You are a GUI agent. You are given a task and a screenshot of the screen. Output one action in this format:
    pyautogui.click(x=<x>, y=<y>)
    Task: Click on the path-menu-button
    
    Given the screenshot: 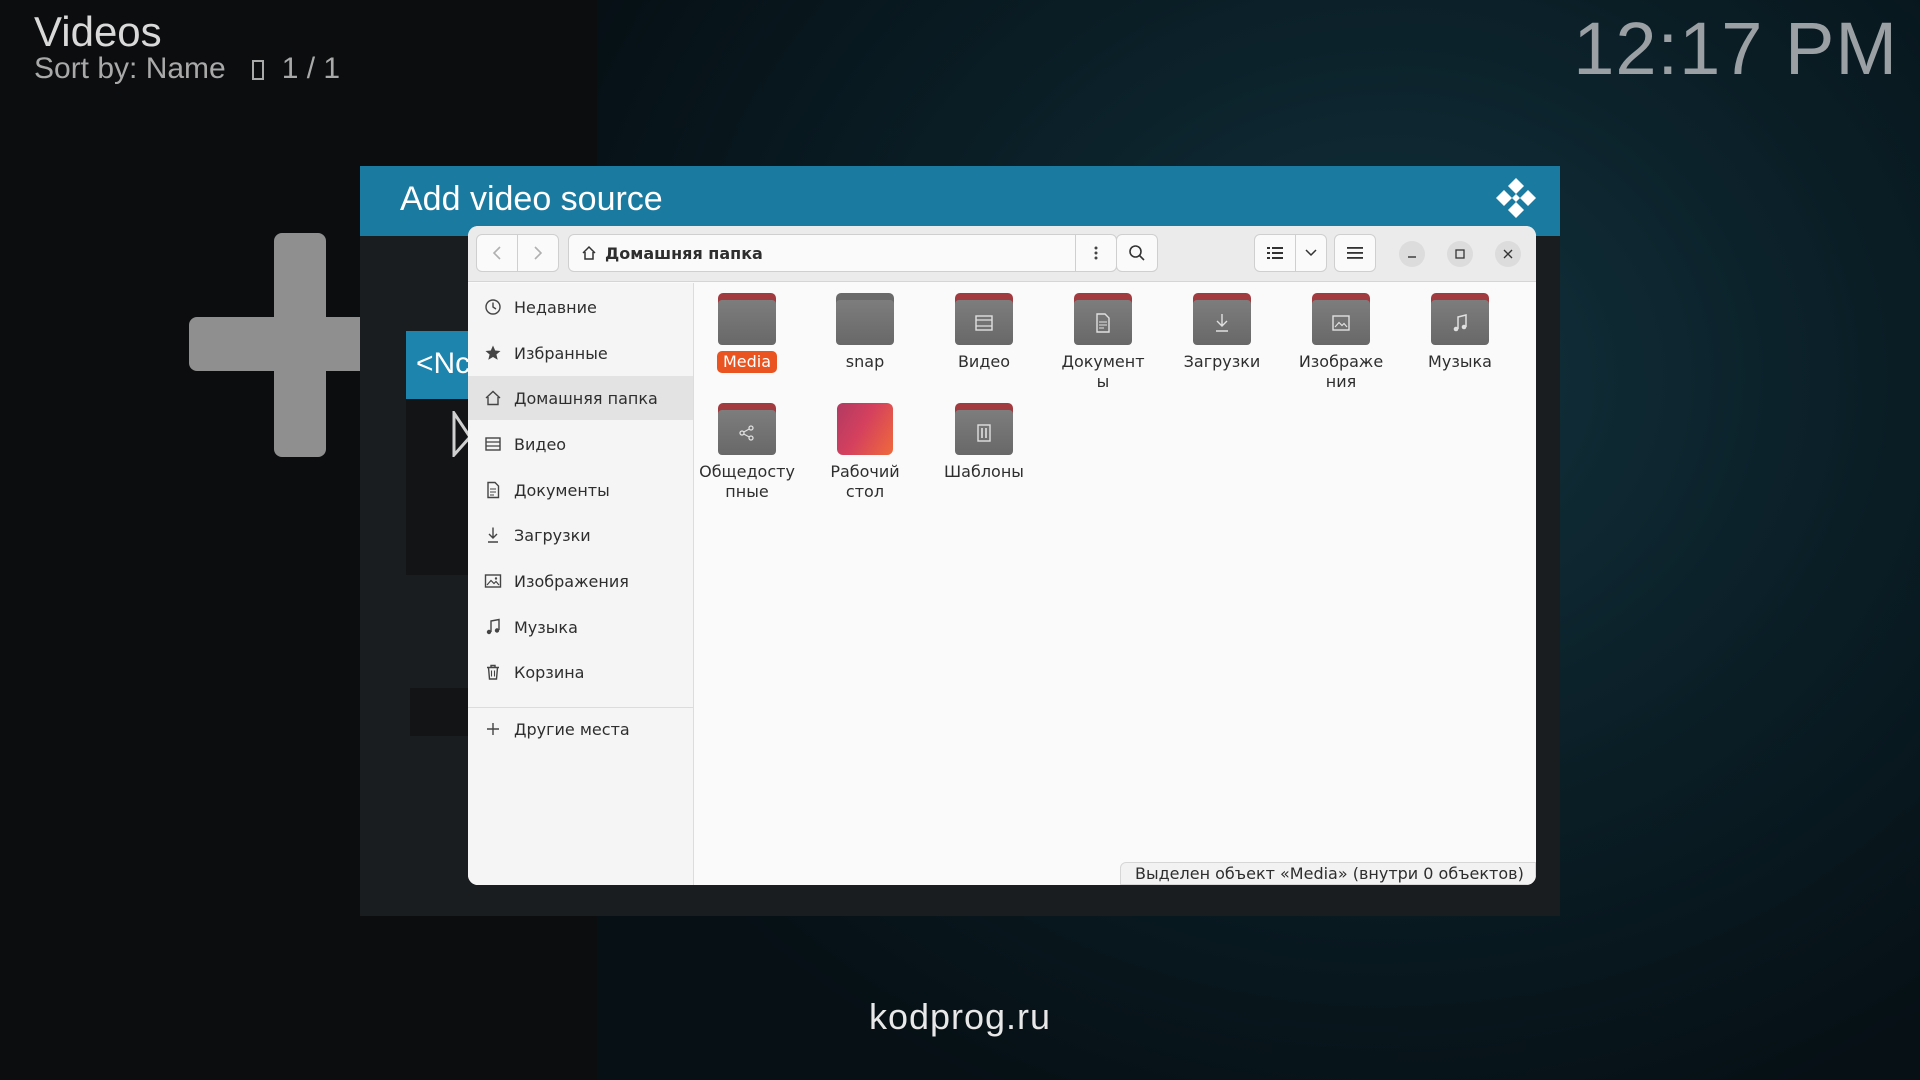 What is the action you would take?
    pyautogui.click(x=1096, y=253)
    